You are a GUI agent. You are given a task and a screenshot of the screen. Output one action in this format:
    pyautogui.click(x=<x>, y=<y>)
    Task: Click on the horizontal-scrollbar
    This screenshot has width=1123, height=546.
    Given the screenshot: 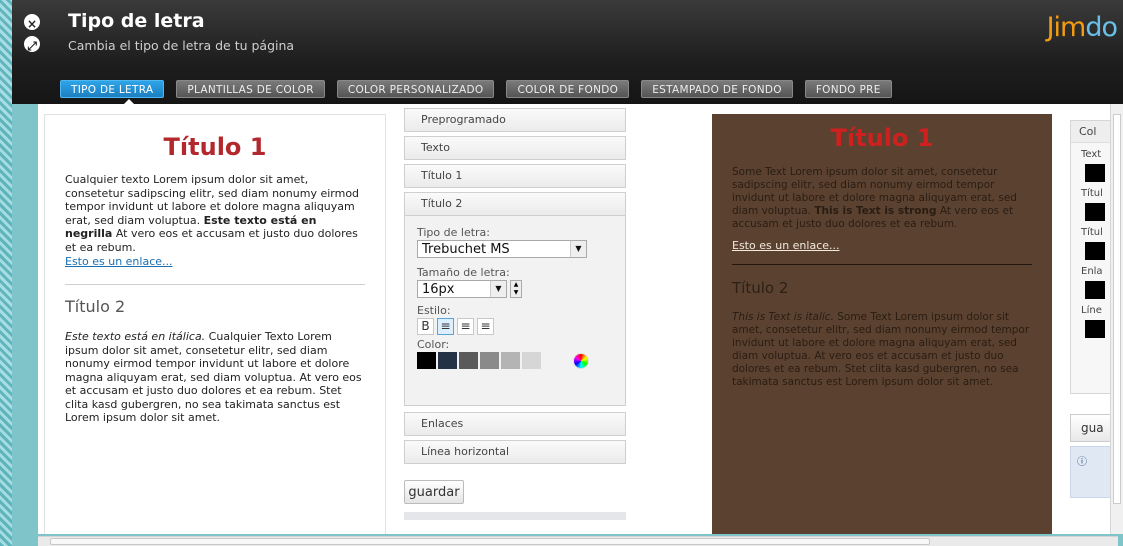 What is the action you would take?
    pyautogui.click(x=578, y=541)
    